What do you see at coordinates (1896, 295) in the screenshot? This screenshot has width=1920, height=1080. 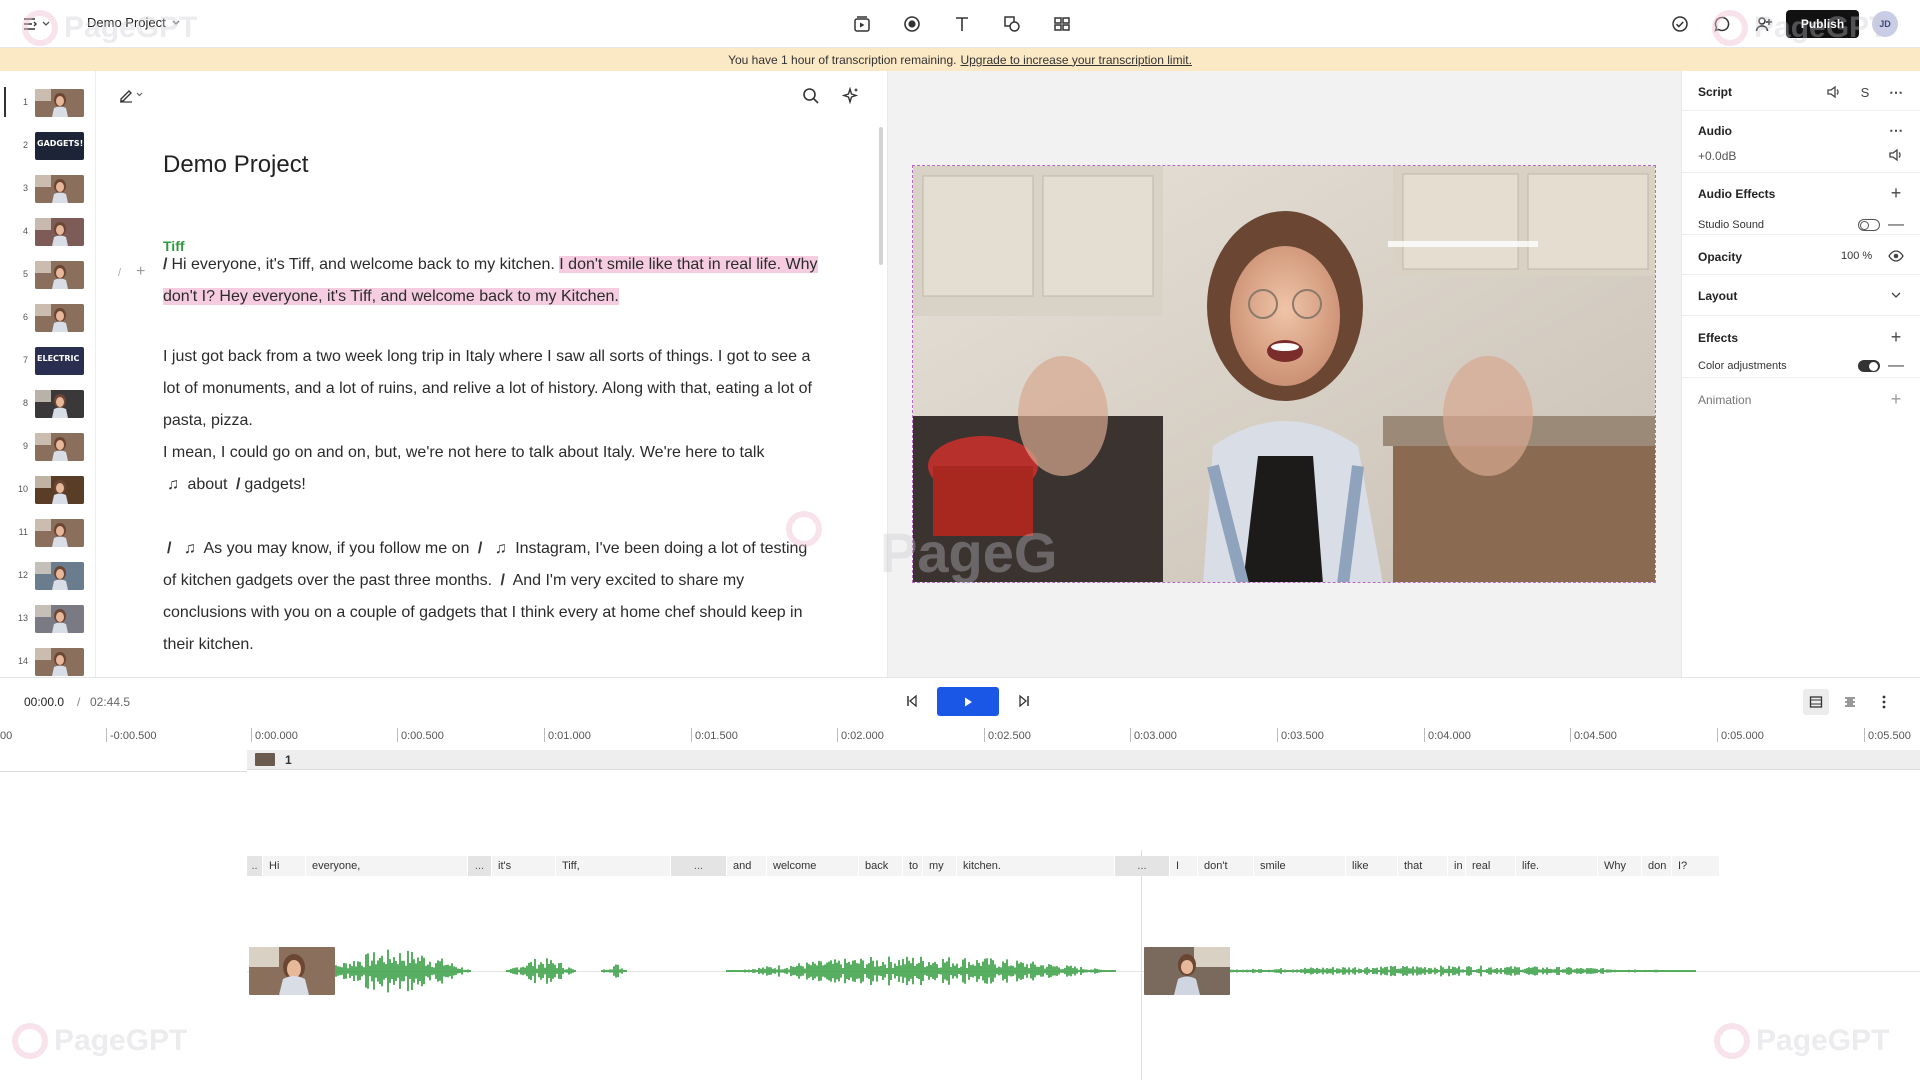 I see `chevron-down-icon` at bounding box center [1896, 295].